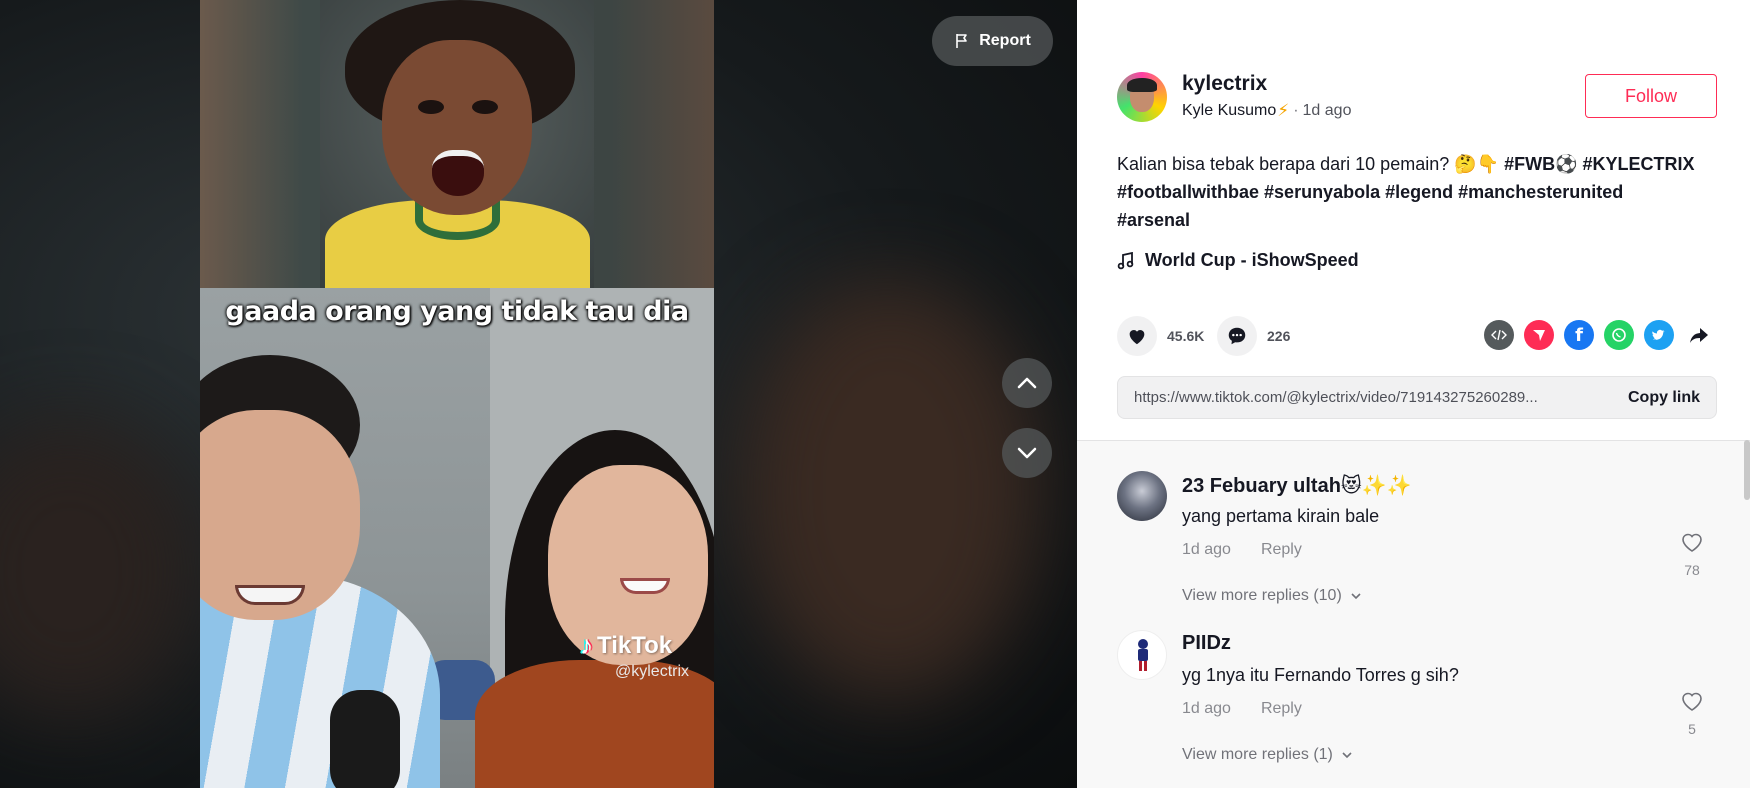 This screenshot has height=788, width=1750. I want to click on author-username: kylectrix, so click(1224, 84).